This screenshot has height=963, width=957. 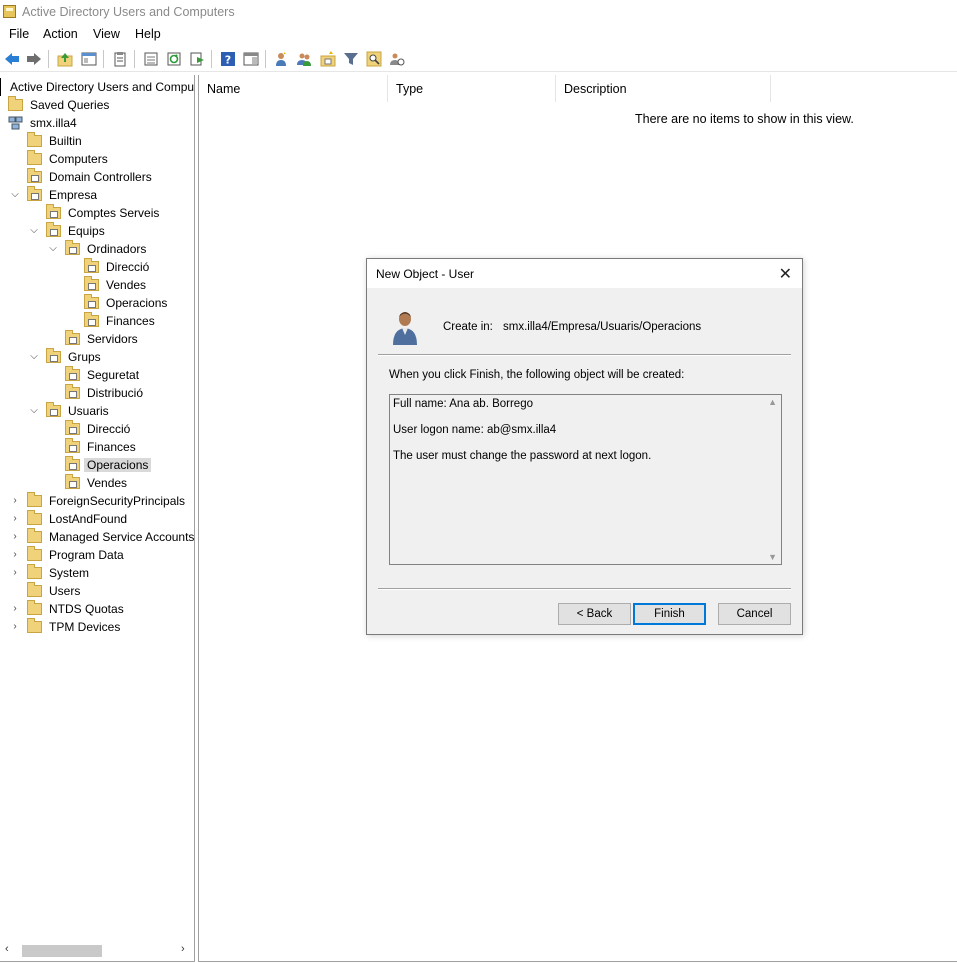 What do you see at coordinates (60, 34) in the screenshot?
I see `menu-action: Action` at bounding box center [60, 34].